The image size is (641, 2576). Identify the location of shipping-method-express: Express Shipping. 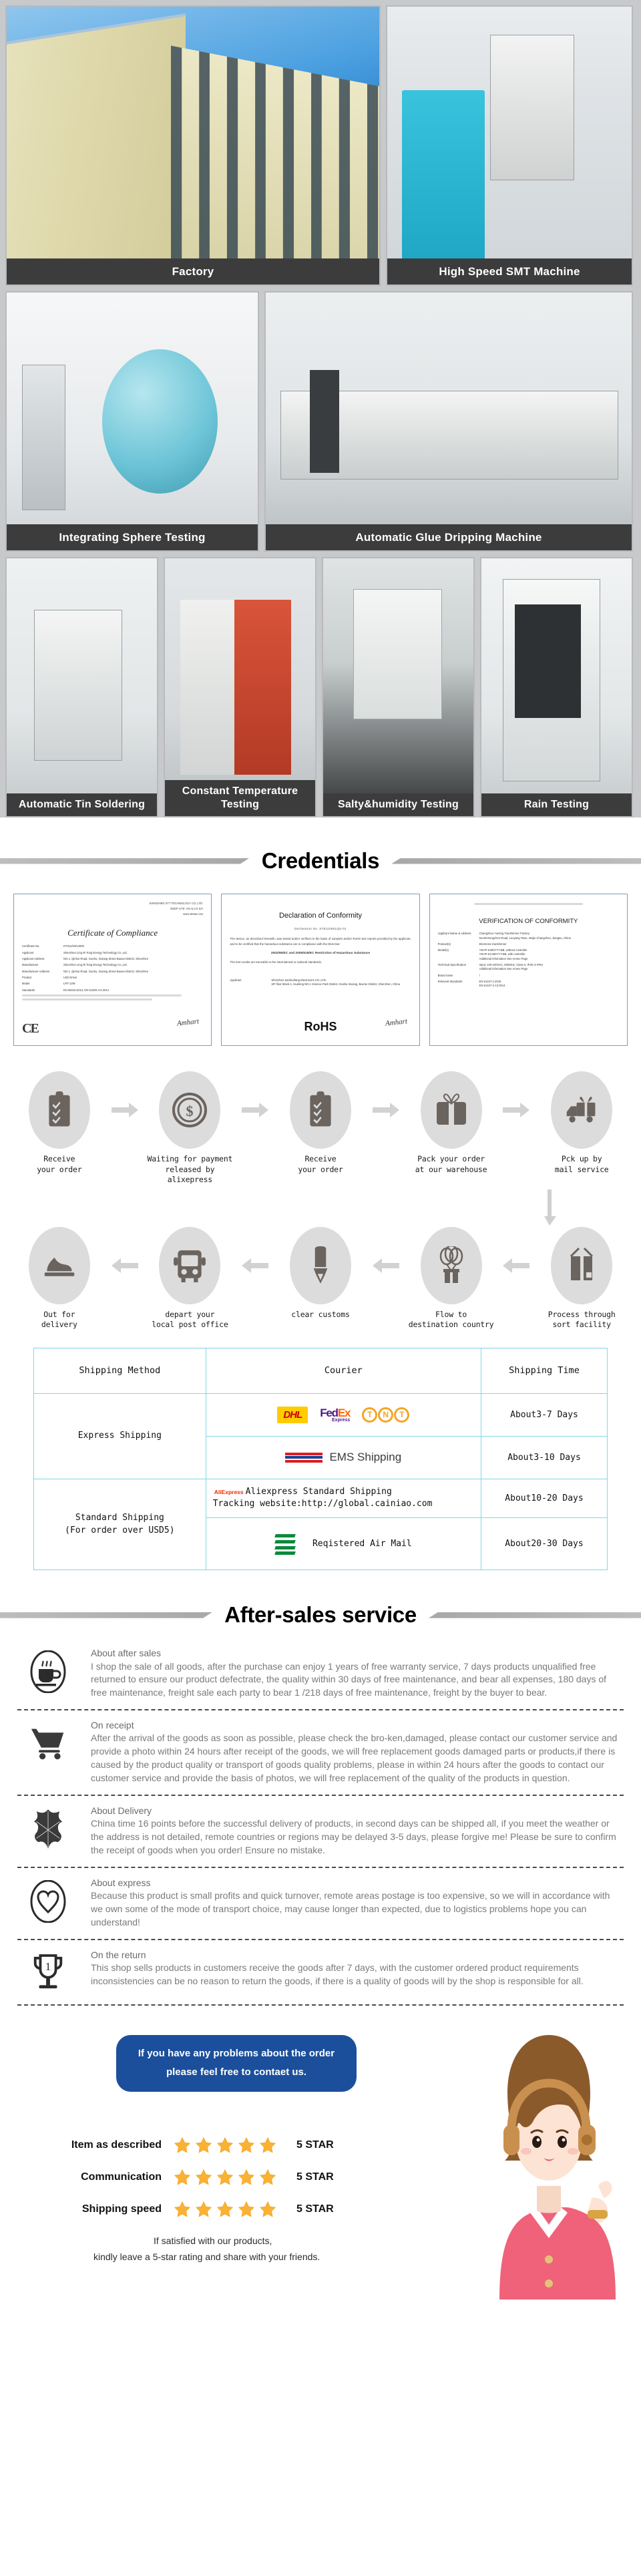
(119, 1436).